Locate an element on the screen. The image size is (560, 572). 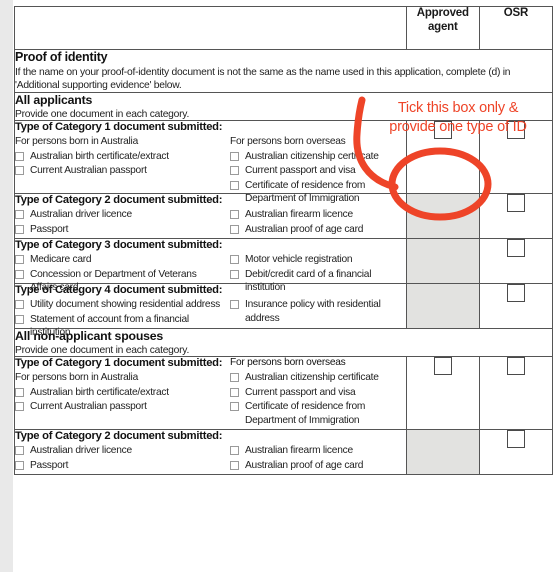
options-column-left: Australian driver licence Passport is located at coordinates (119, 222).